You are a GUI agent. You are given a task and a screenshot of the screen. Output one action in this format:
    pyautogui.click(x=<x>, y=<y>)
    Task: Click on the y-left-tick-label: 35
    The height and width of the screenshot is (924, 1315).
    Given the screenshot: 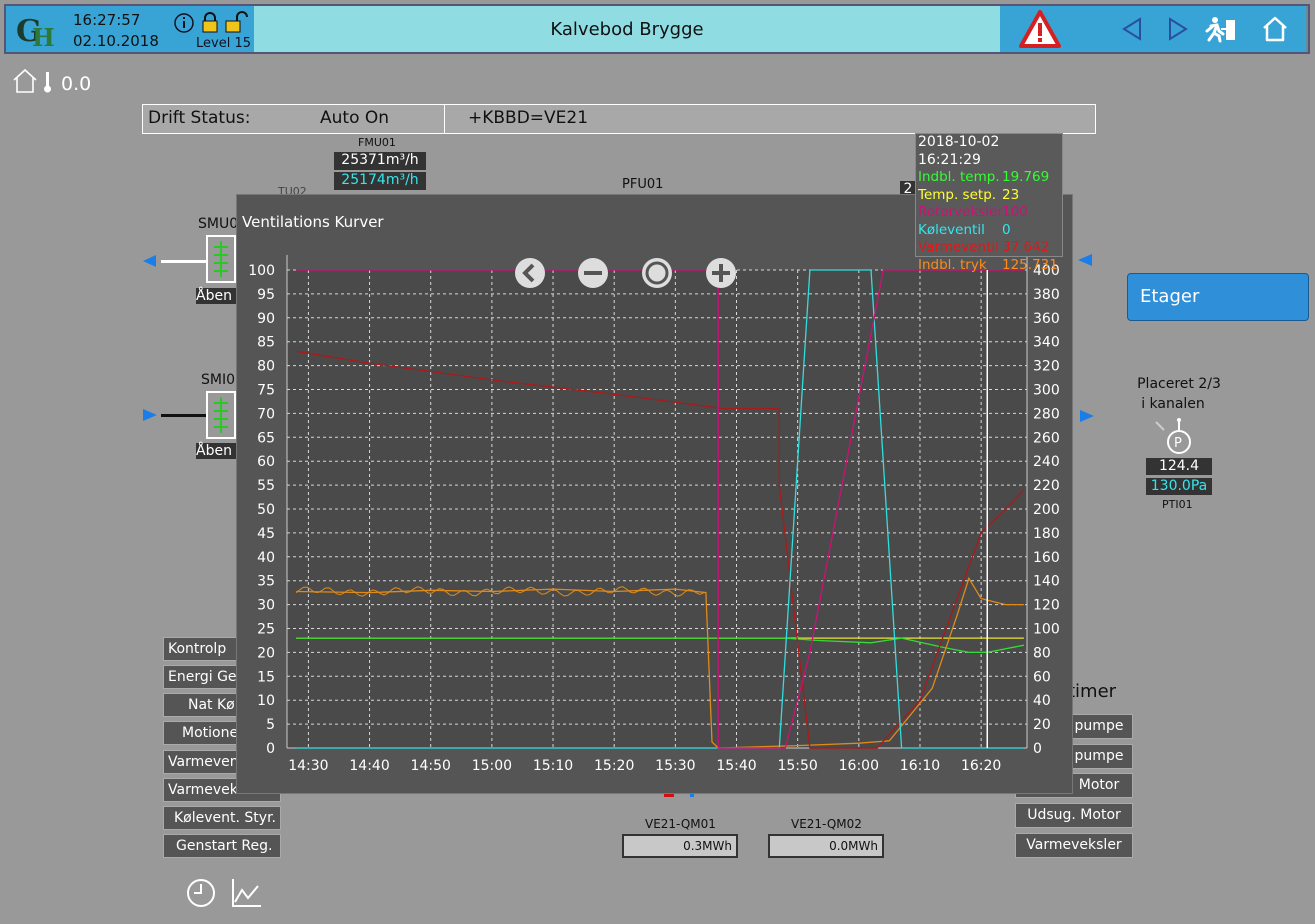 What is the action you would take?
    pyautogui.click(x=266, y=582)
    